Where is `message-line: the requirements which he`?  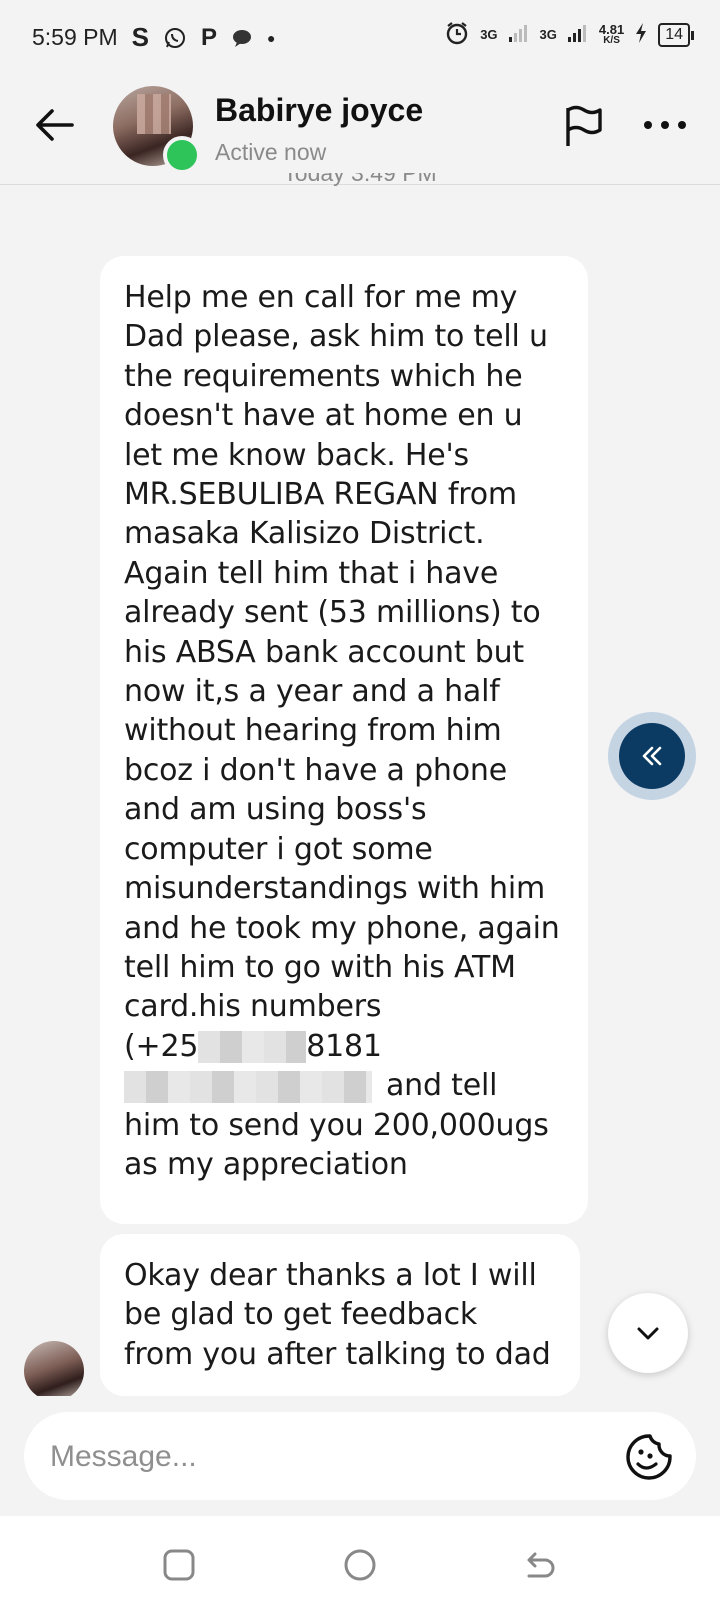
message-line: the requirements which he is located at coordinates (323, 376).